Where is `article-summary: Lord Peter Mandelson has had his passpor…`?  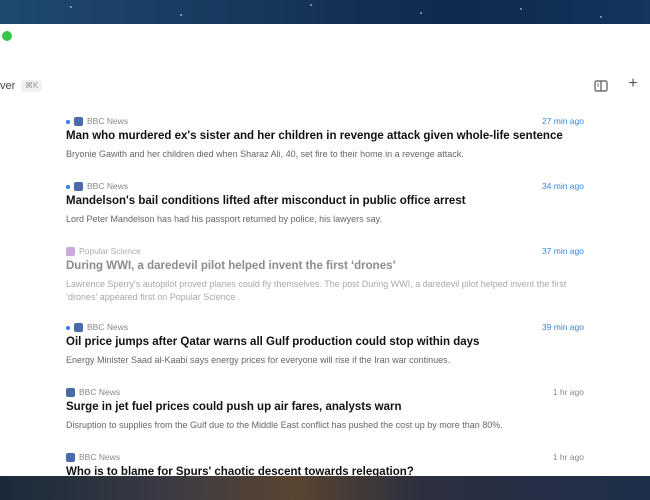 article-summary: Lord Peter Mandelson has had his passpor… is located at coordinates (224, 219).